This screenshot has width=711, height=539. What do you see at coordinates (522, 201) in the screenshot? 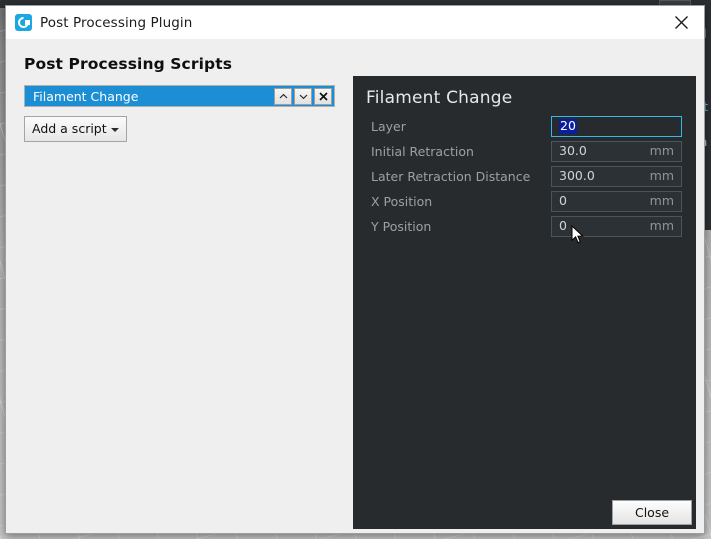
I see `setting-row-x-position: X Position 0 mm` at bounding box center [522, 201].